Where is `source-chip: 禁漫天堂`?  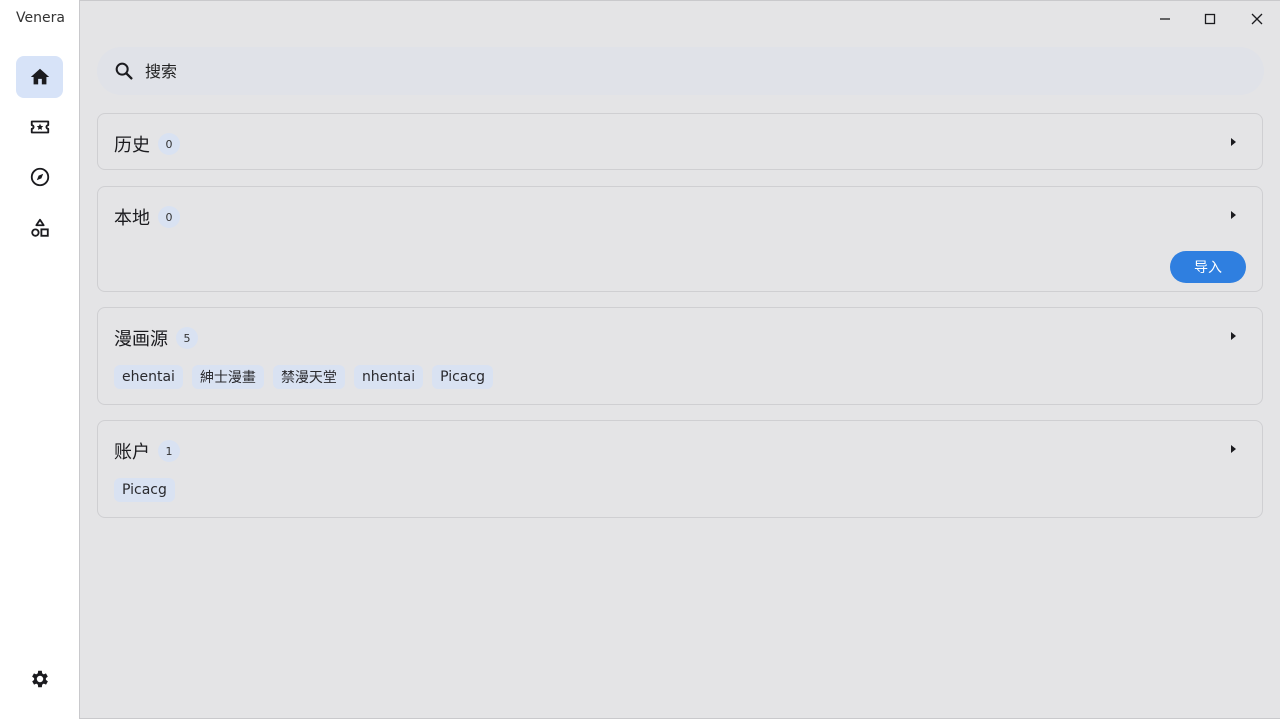 source-chip: 禁漫天堂 is located at coordinates (308, 377).